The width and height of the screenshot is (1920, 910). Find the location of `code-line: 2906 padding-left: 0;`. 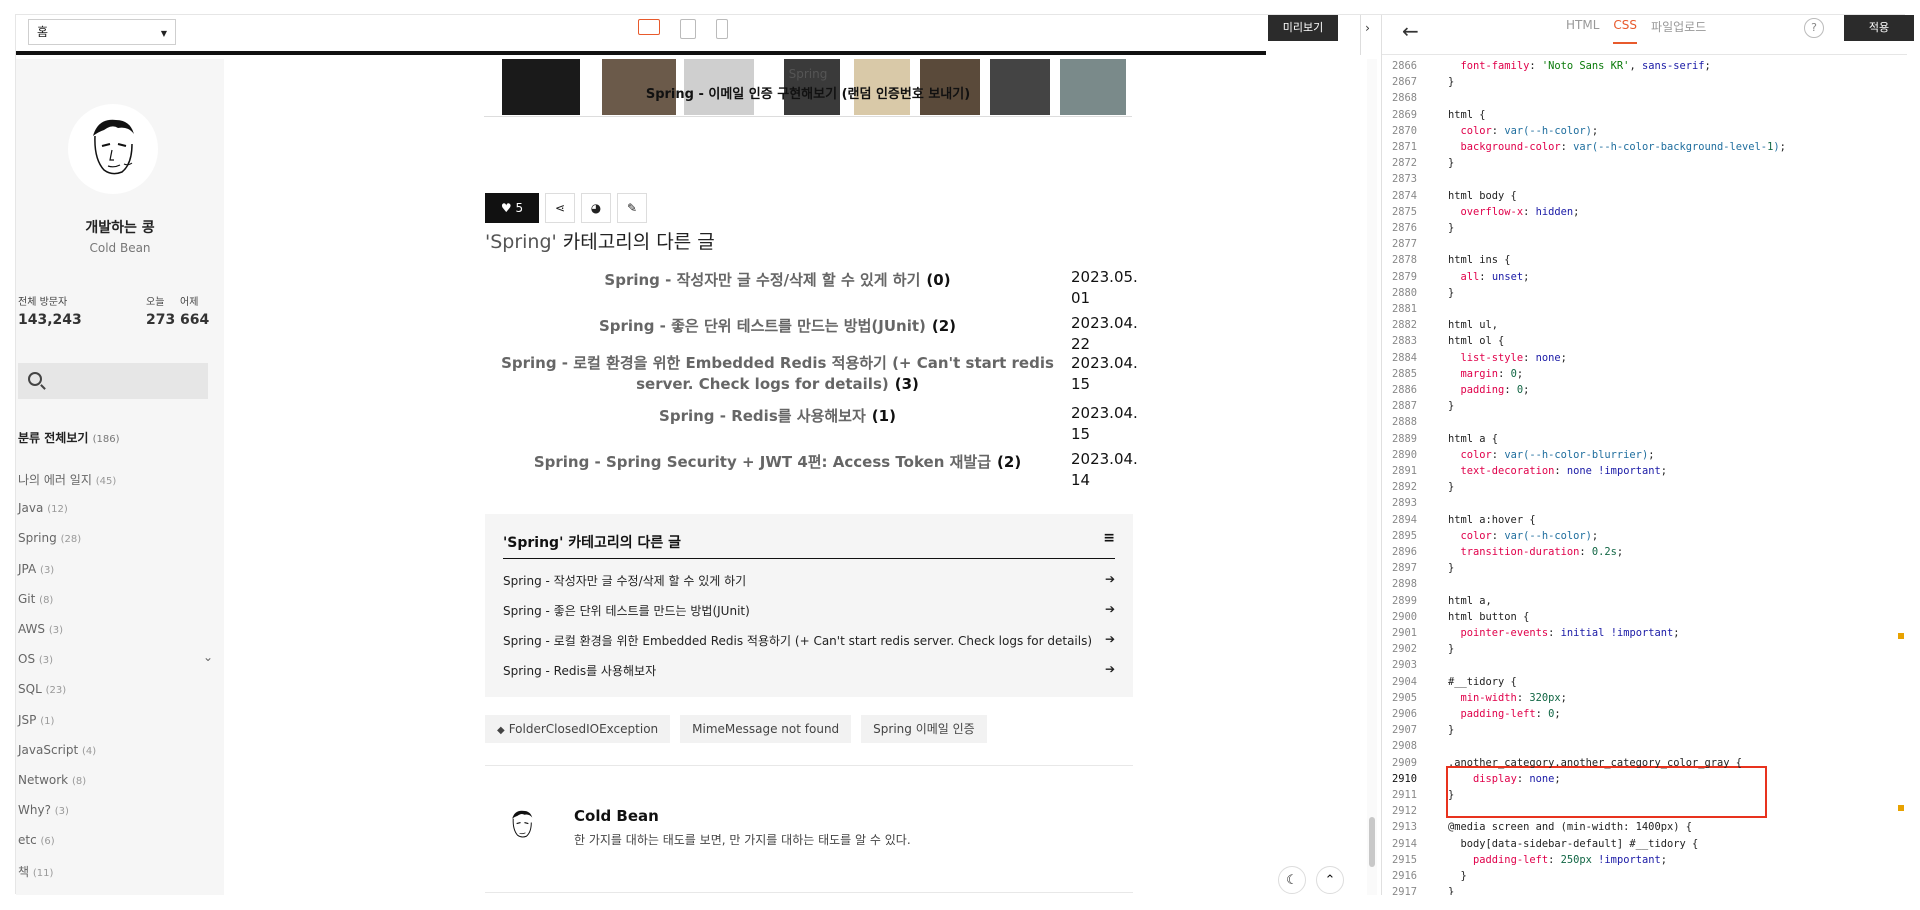

code-line: 2906 padding-left: 0; is located at coordinates (1644, 714).